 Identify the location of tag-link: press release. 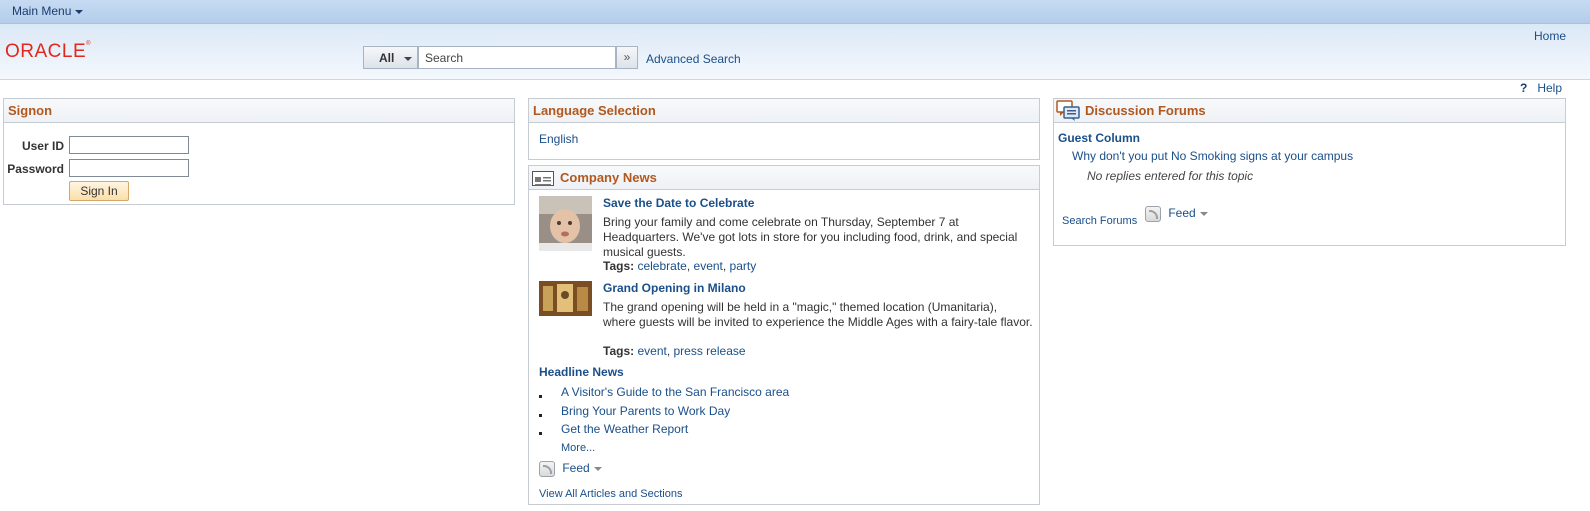
(710, 351).